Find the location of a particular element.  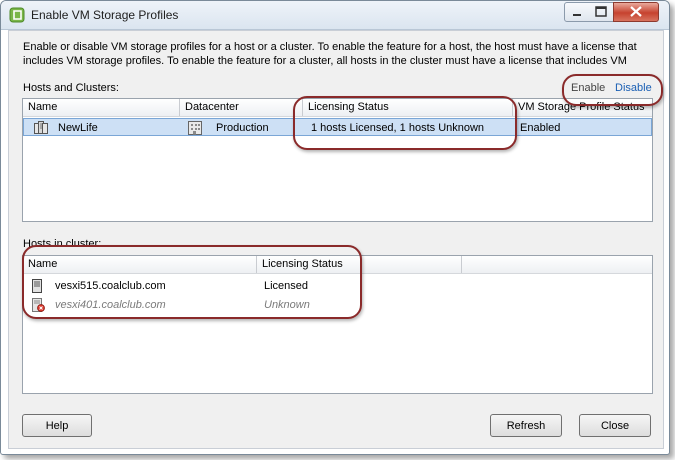

host-name: vesxi401.coalclub.com is located at coordinates (110, 305).